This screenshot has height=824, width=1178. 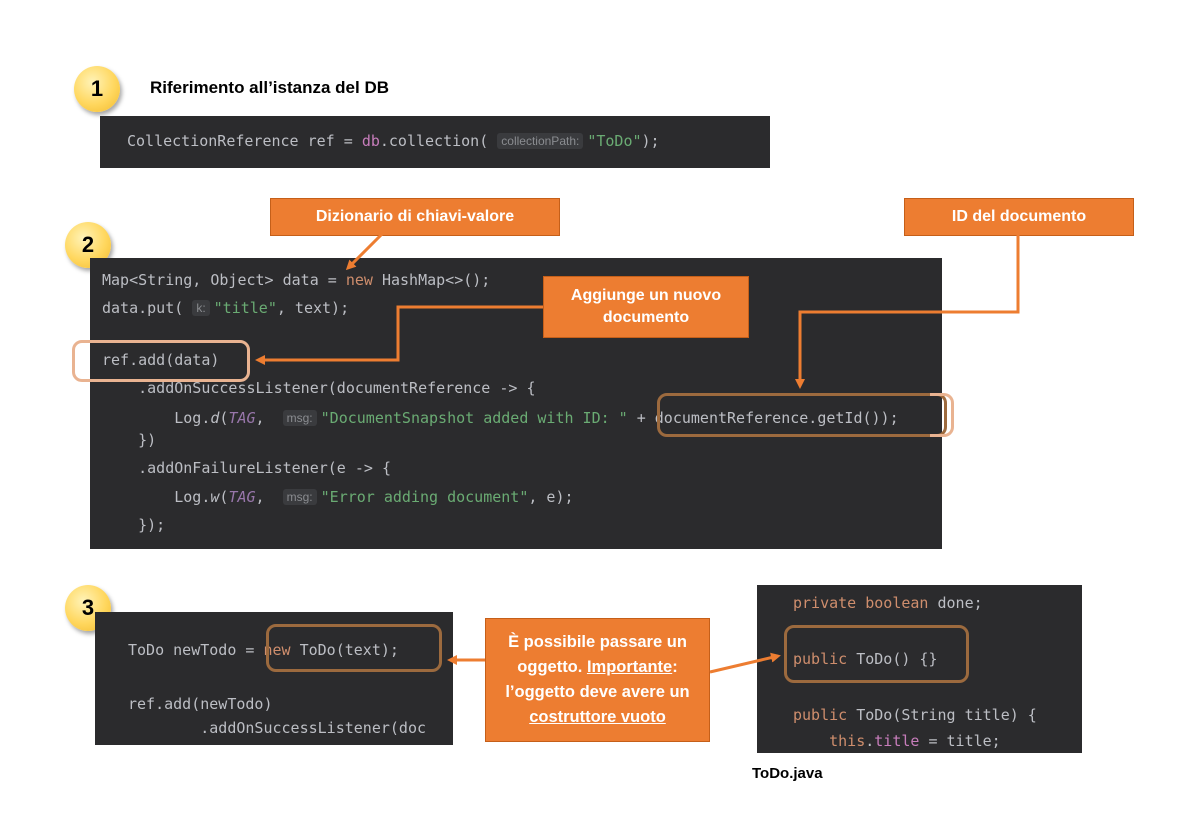 I want to click on arrow-dizionario, so click(x=364, y=251).